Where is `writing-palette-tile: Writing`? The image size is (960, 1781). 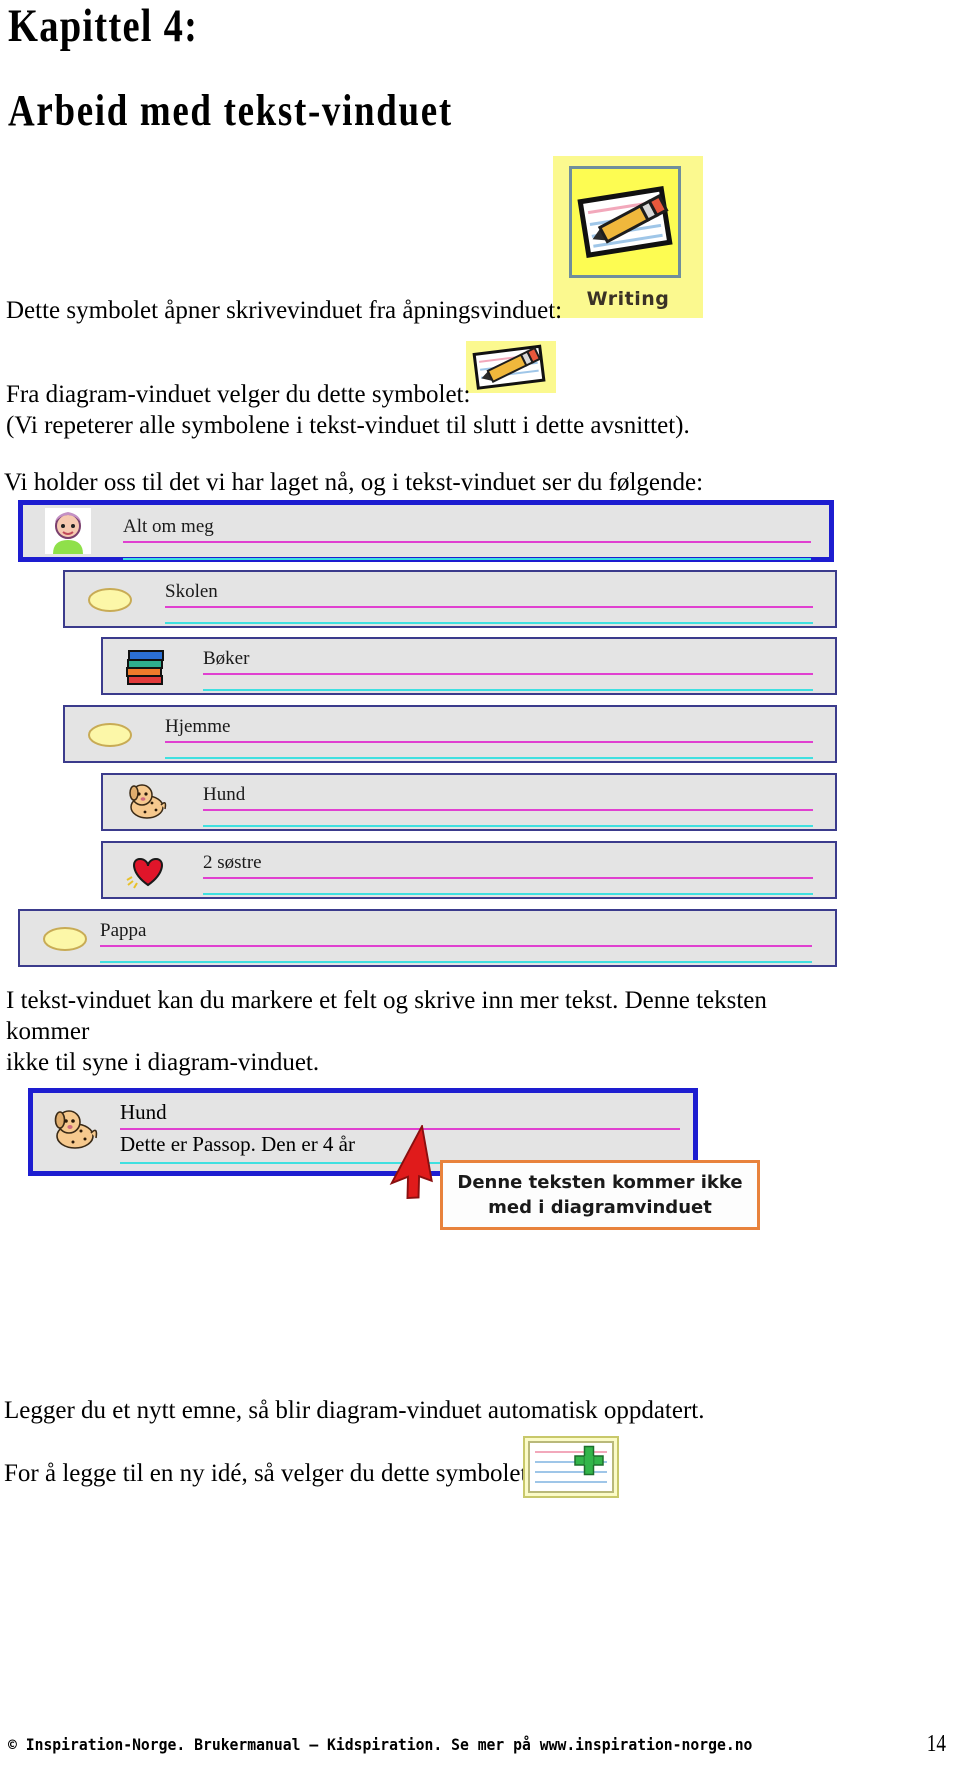
writing-palette-tile: Writing is located at coordinates (628, 237).